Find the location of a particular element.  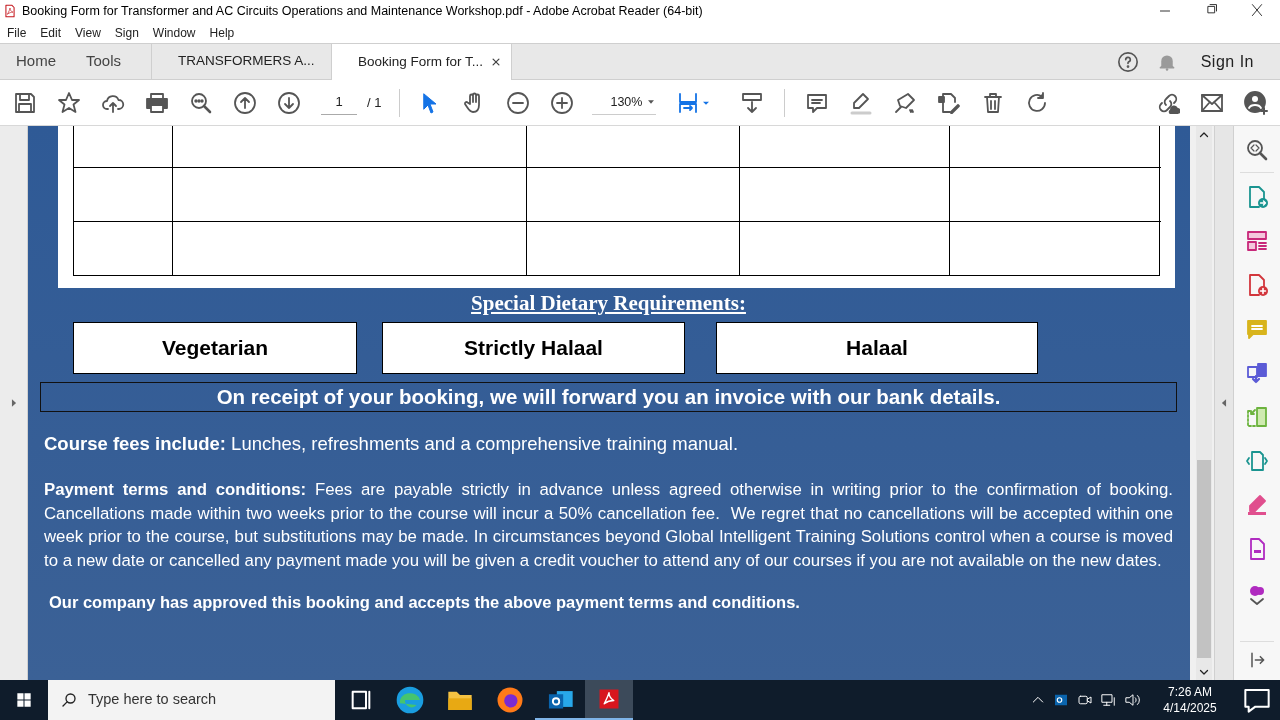

next-page-icon is located at coordinates (289, 102).